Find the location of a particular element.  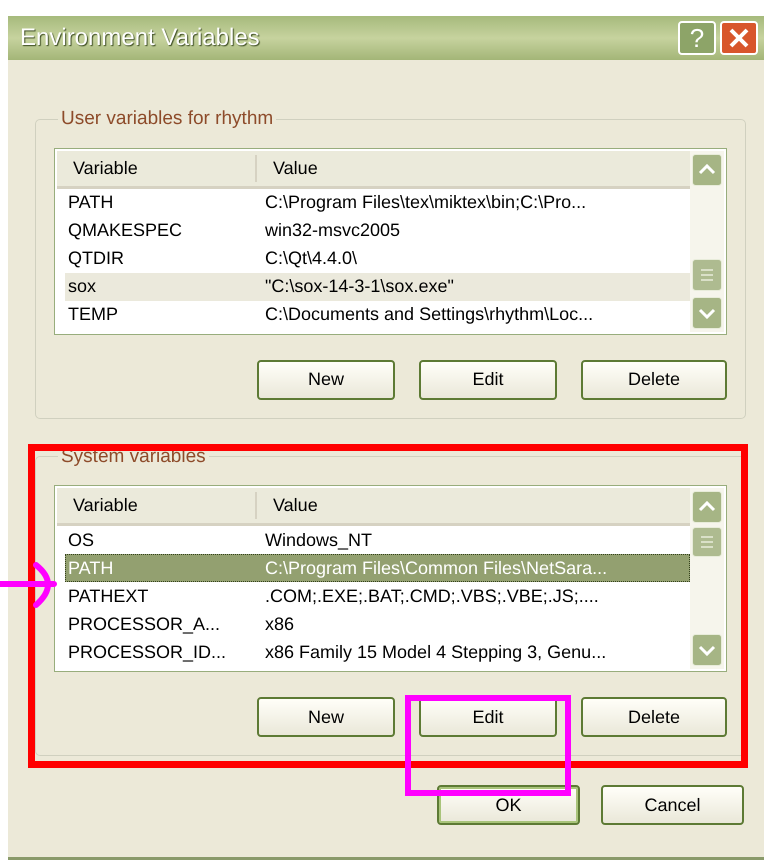

variable-name: PATHEXT is located at coordinates (108, 596).